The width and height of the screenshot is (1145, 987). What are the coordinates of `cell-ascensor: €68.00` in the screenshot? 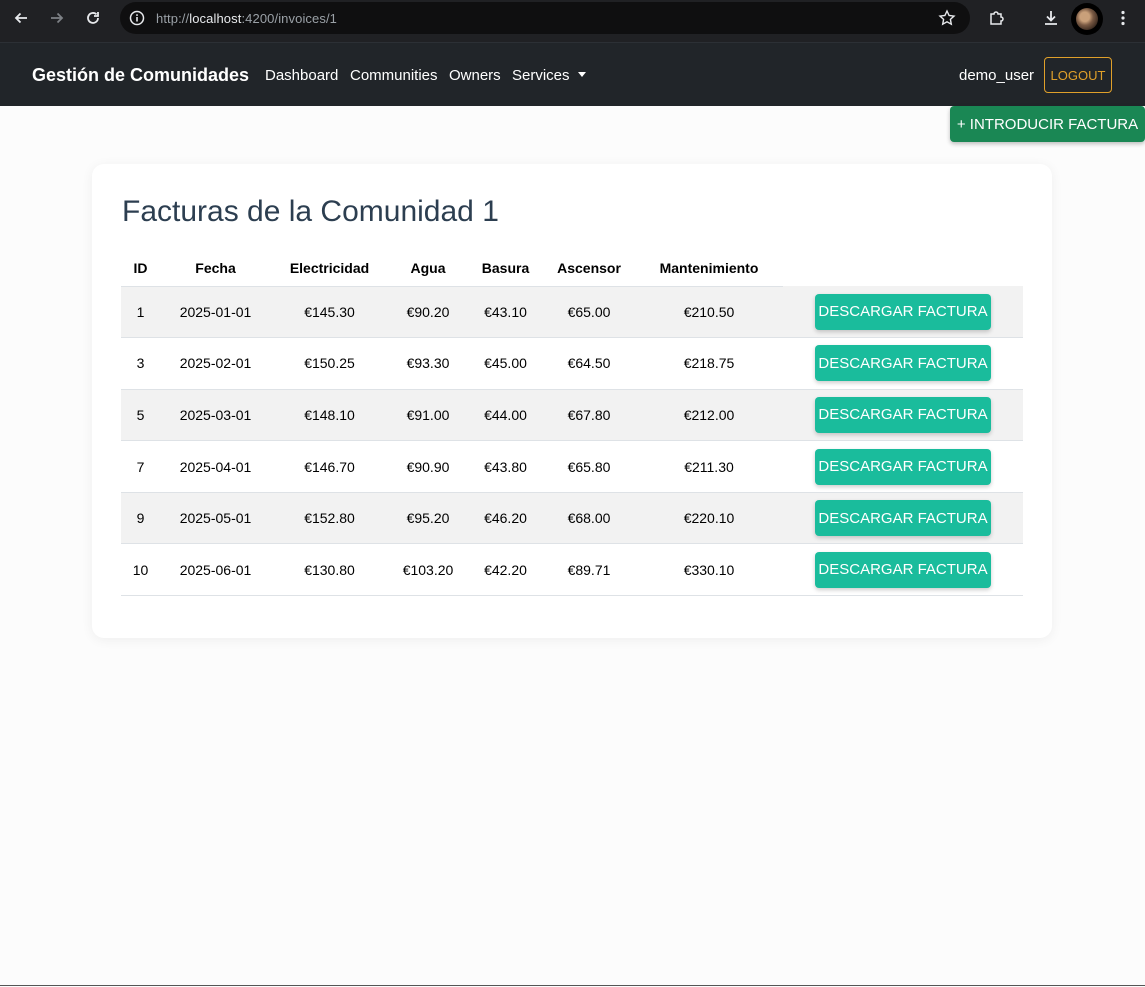 It's located at (589, 518).